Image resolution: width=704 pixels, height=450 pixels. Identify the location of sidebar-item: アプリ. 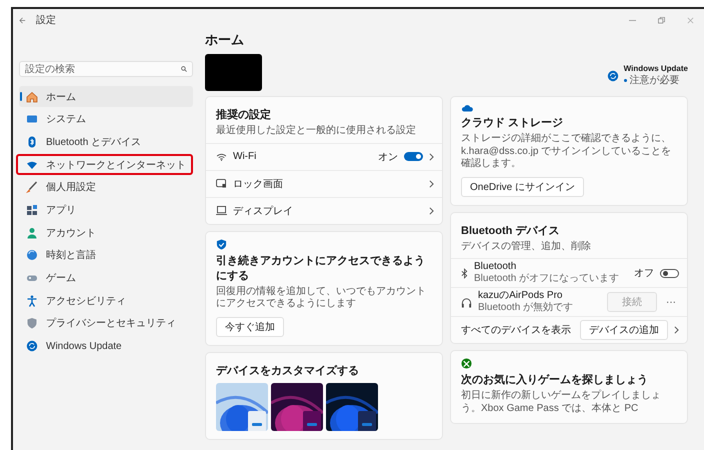
(106, 209).